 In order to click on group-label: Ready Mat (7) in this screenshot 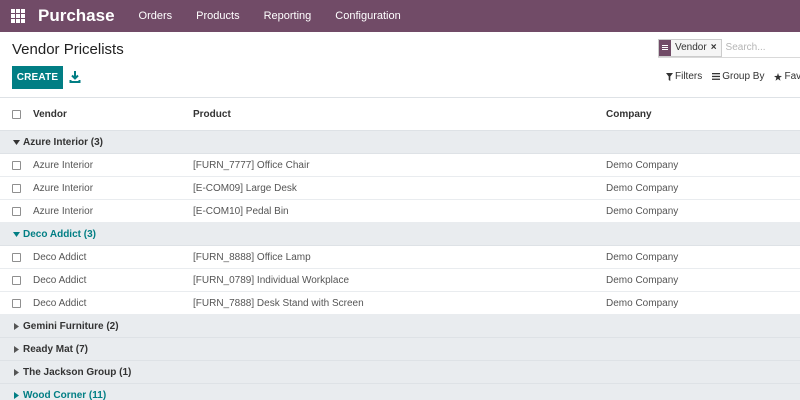, I will do `click(56, 349)`.